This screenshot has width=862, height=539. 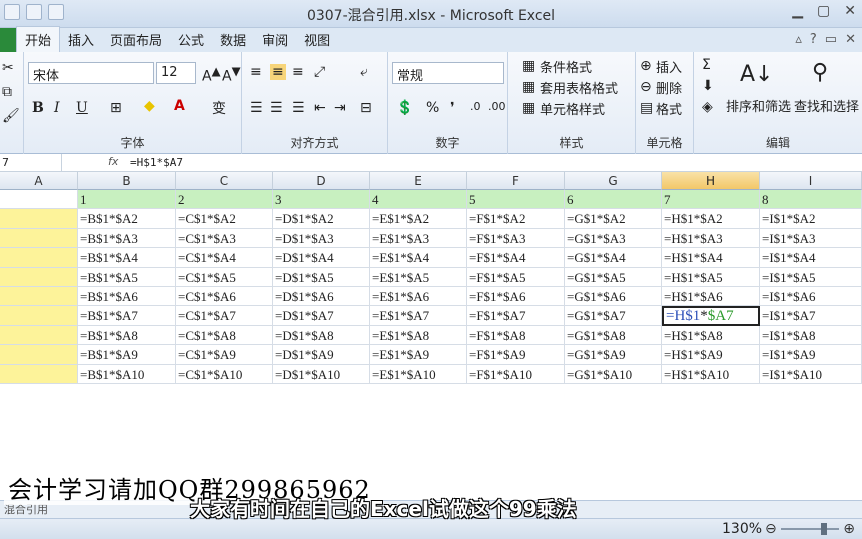 I want to click on phonetic-icon: 变, so click(x=219, y=108).